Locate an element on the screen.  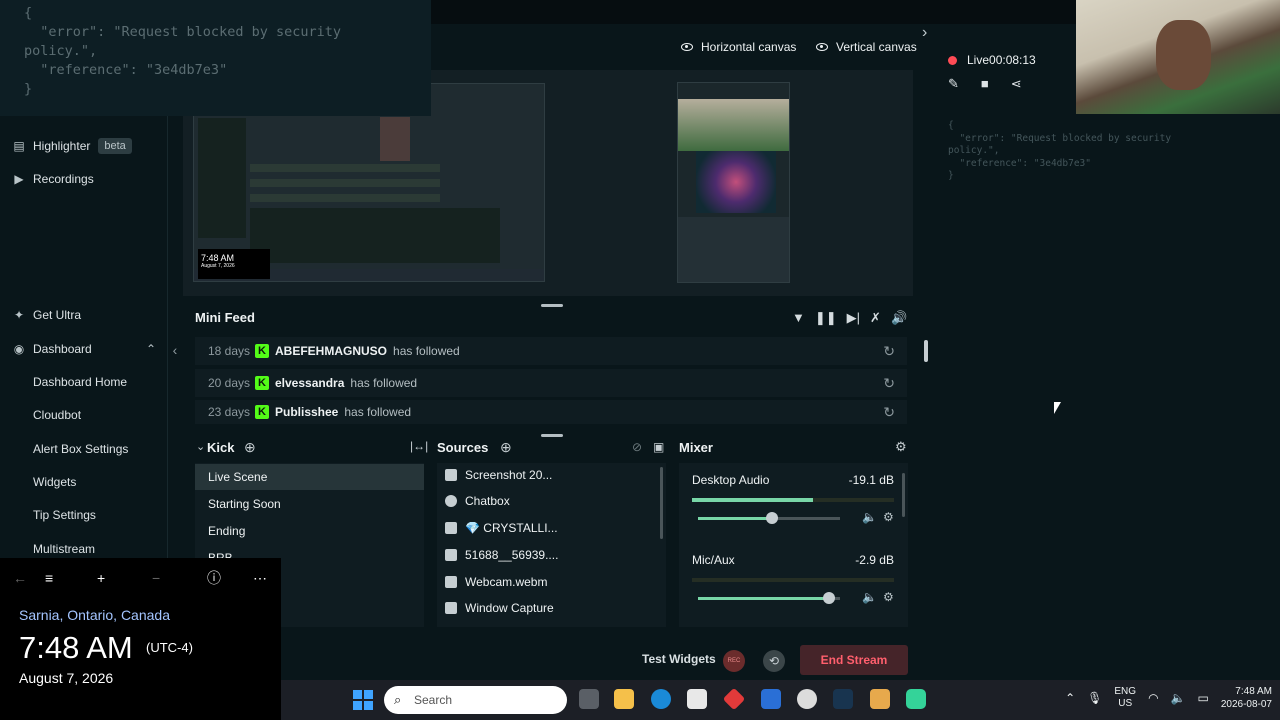
end-stream-button: End Stream is located at coordinates (854, 660).